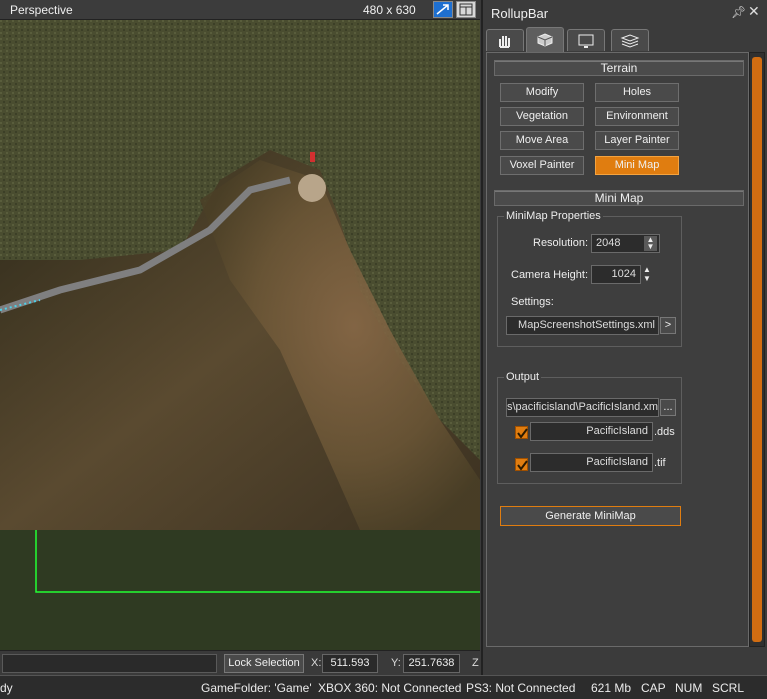 This screenshot has height=699, width=767. What do you see at coordinates (466, 9) in the screenshot?
I see `layout-icon` at bounding box center [466, 9].